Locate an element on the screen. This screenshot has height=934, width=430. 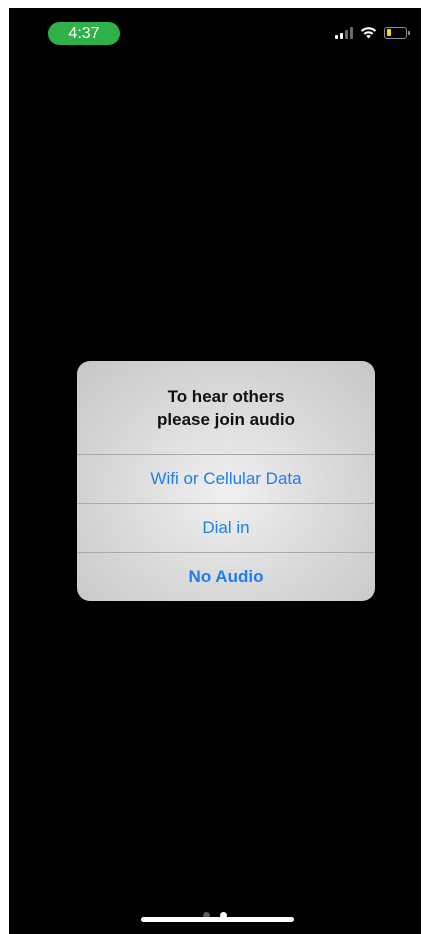
wifi-icon is located at coordinates (368, 33).